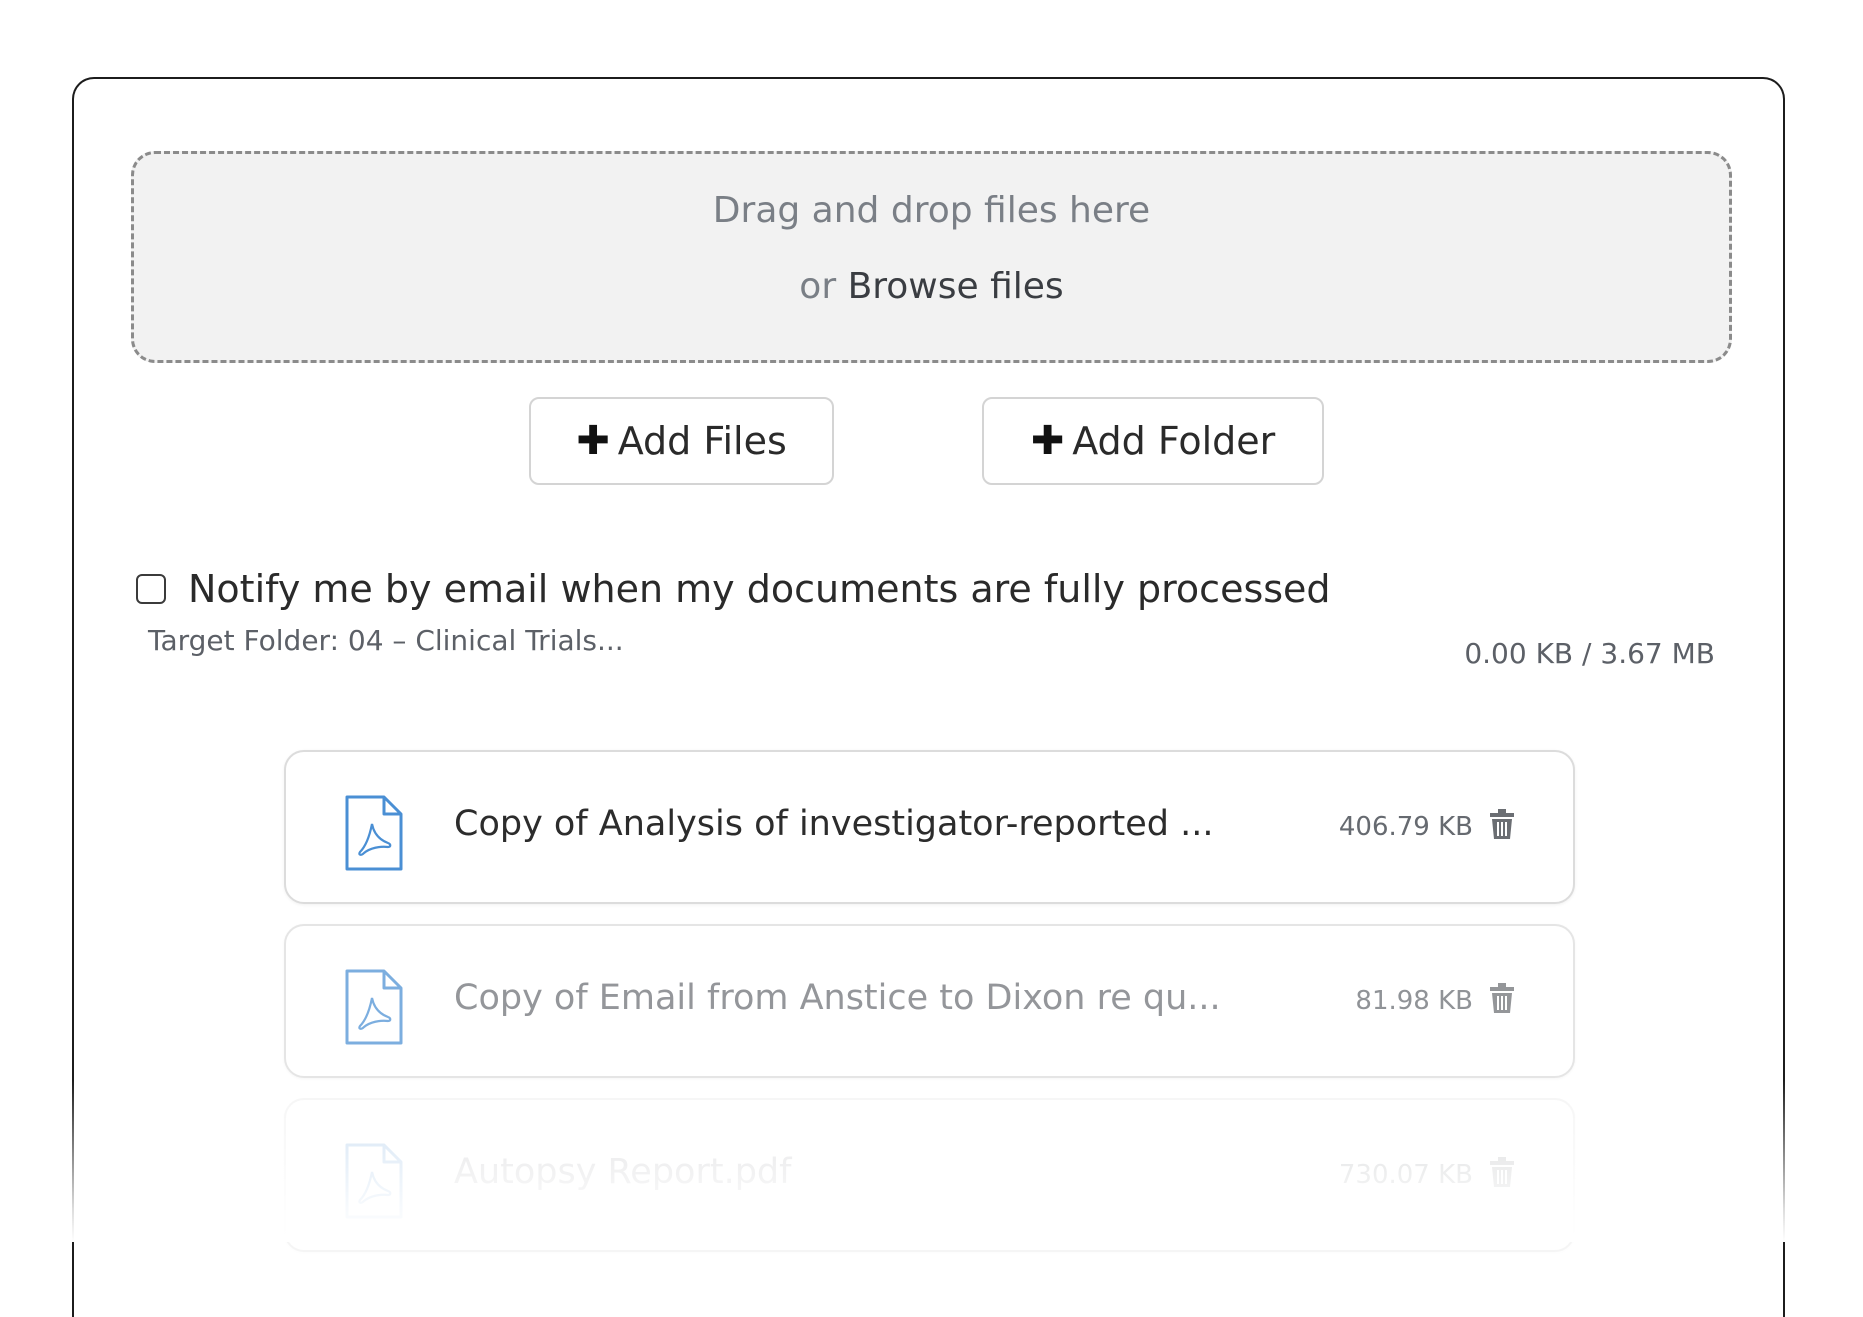 This screenshot has height=1317, width=1863. Describe the element at coordinates (1405, 827) in the screenshot. I see `file-size: 406.79 KB` at that location.